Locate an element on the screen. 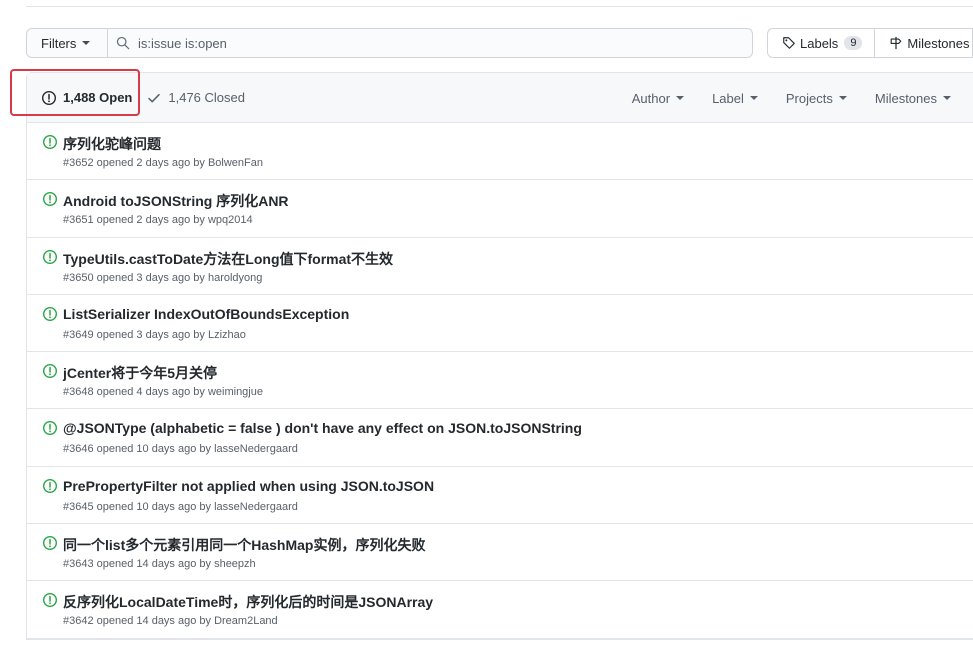  search-icon is located at coordinates (123, 43).